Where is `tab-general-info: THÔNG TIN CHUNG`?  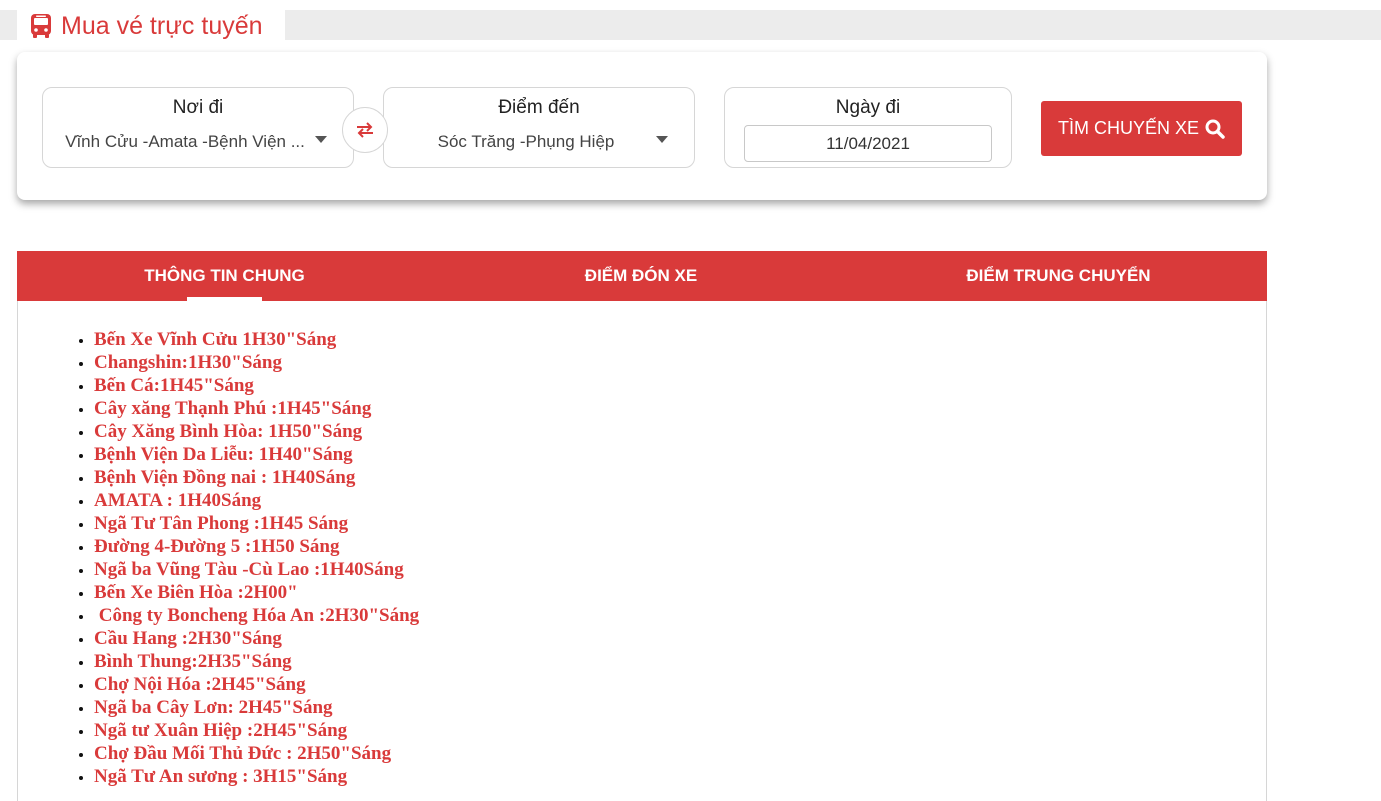
tab-general-info: THÔNG TIN CHUNG is located at coordinates (224, 276).